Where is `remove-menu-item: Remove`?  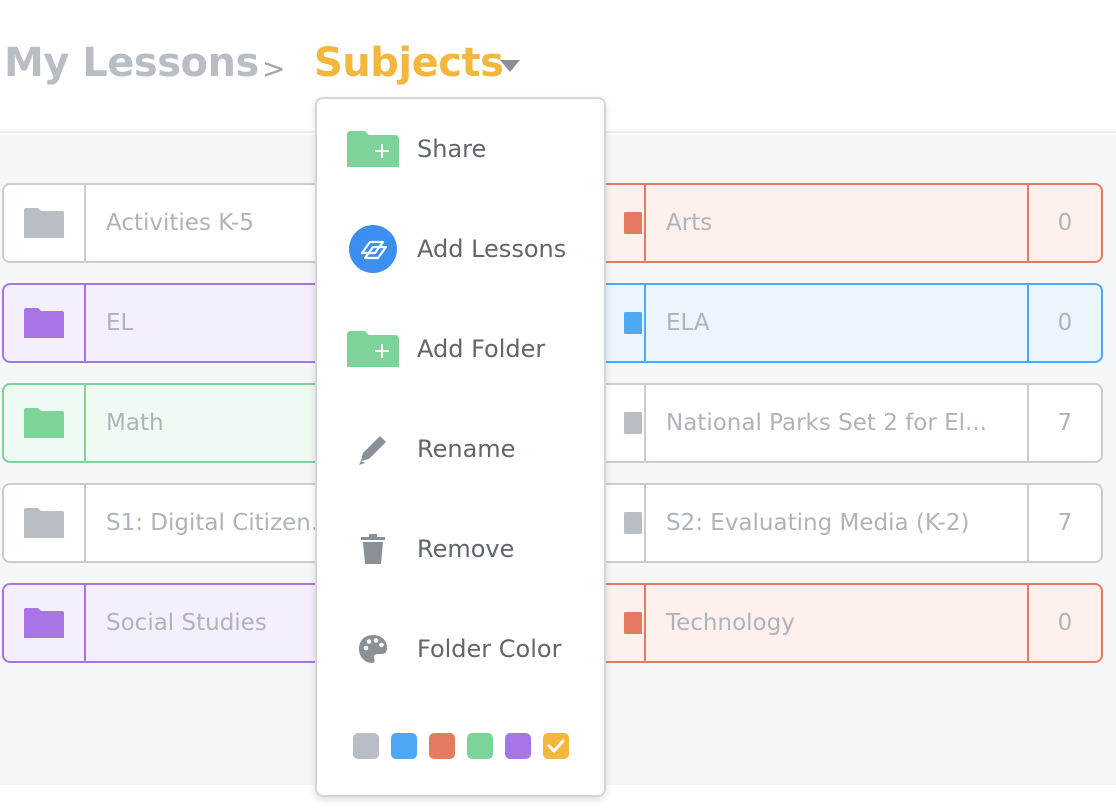
remove-menu-item: Remove is located at coordinates (460, 549).